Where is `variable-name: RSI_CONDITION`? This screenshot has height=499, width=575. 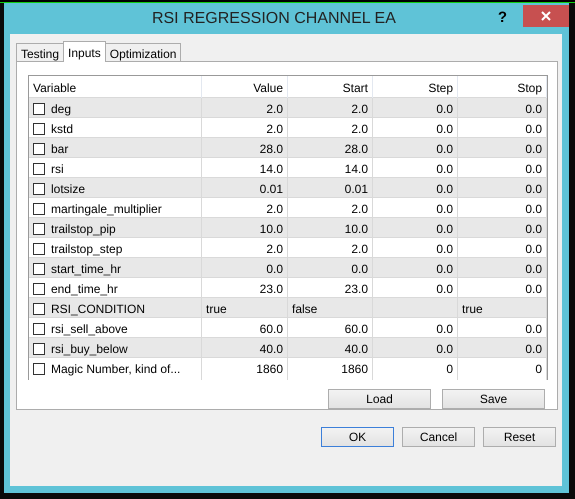 variable-name: RSI_CONDITION is located at coordinates (98, 309).